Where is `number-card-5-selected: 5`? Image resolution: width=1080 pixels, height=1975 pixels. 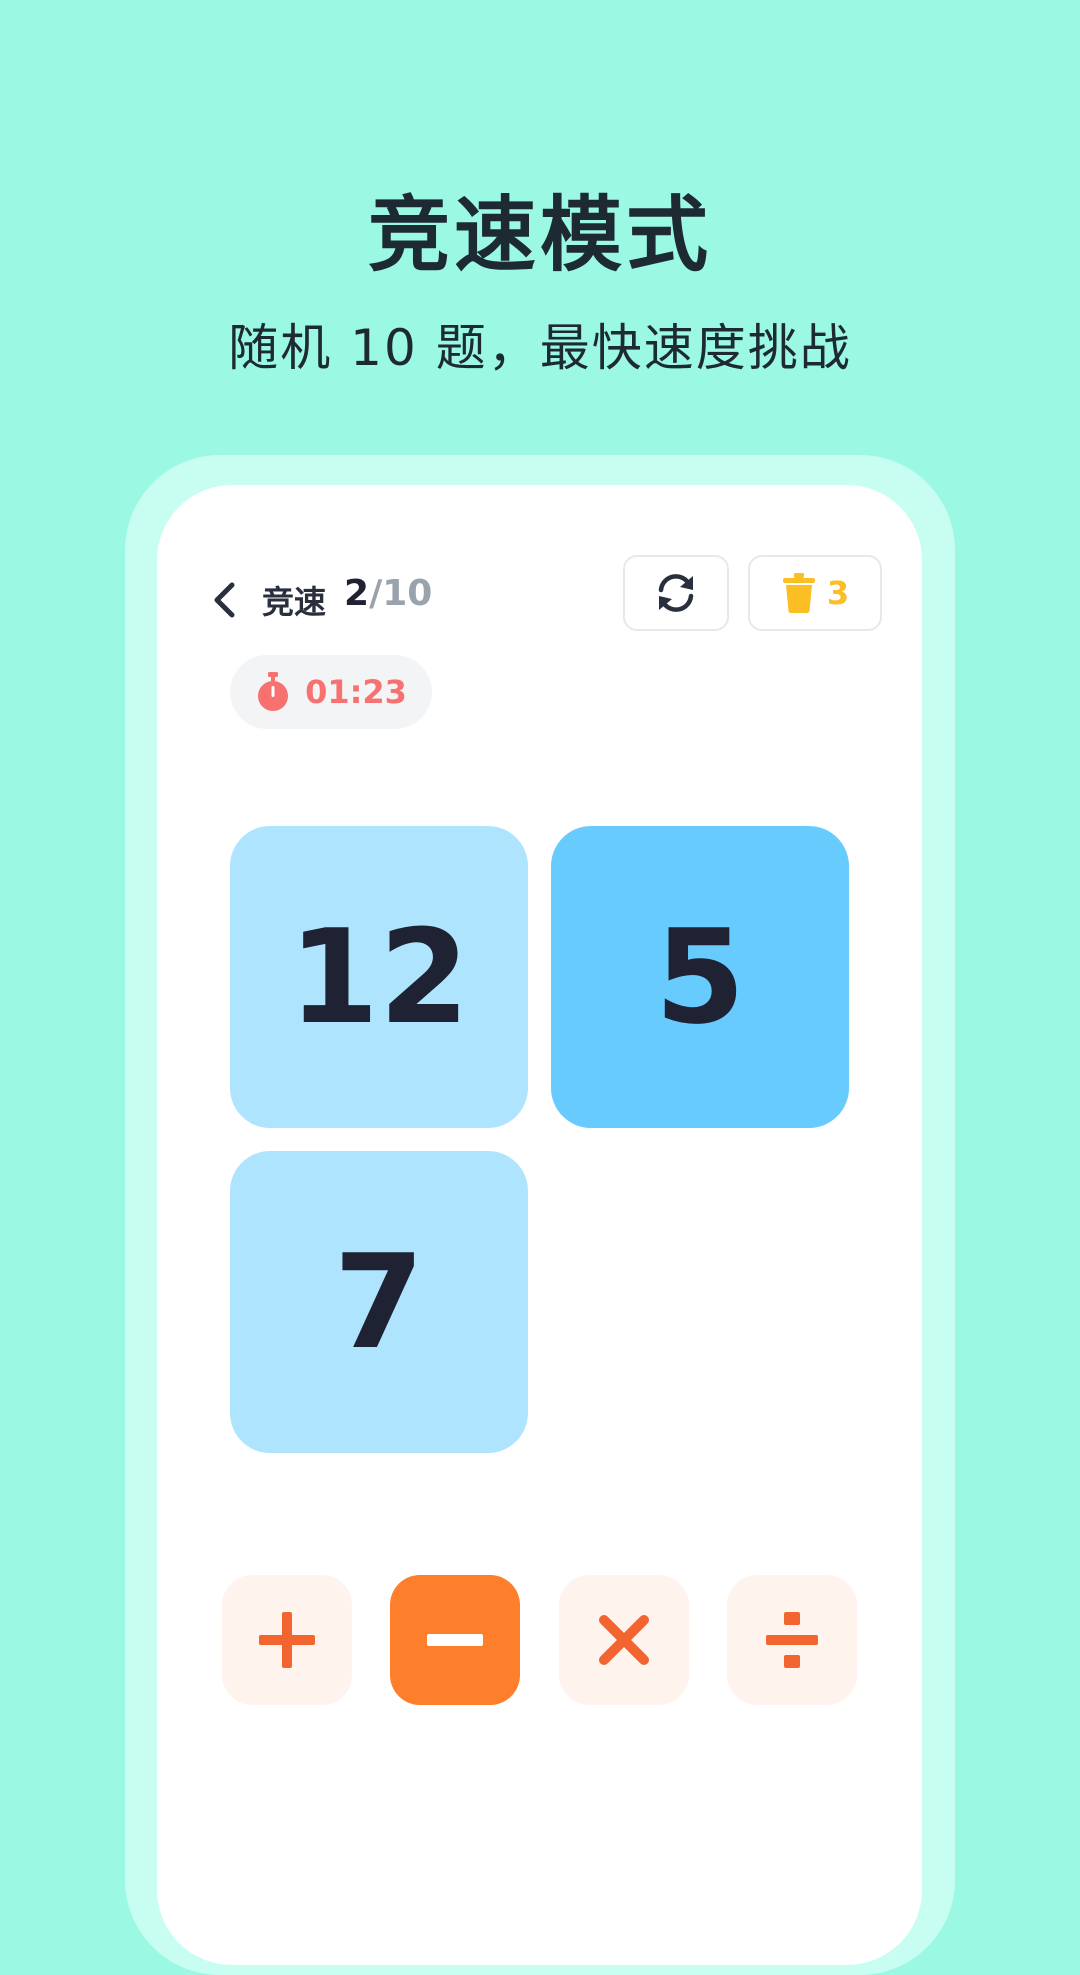
number-card-5-selected: 5 is located at coordinates (700, 977).